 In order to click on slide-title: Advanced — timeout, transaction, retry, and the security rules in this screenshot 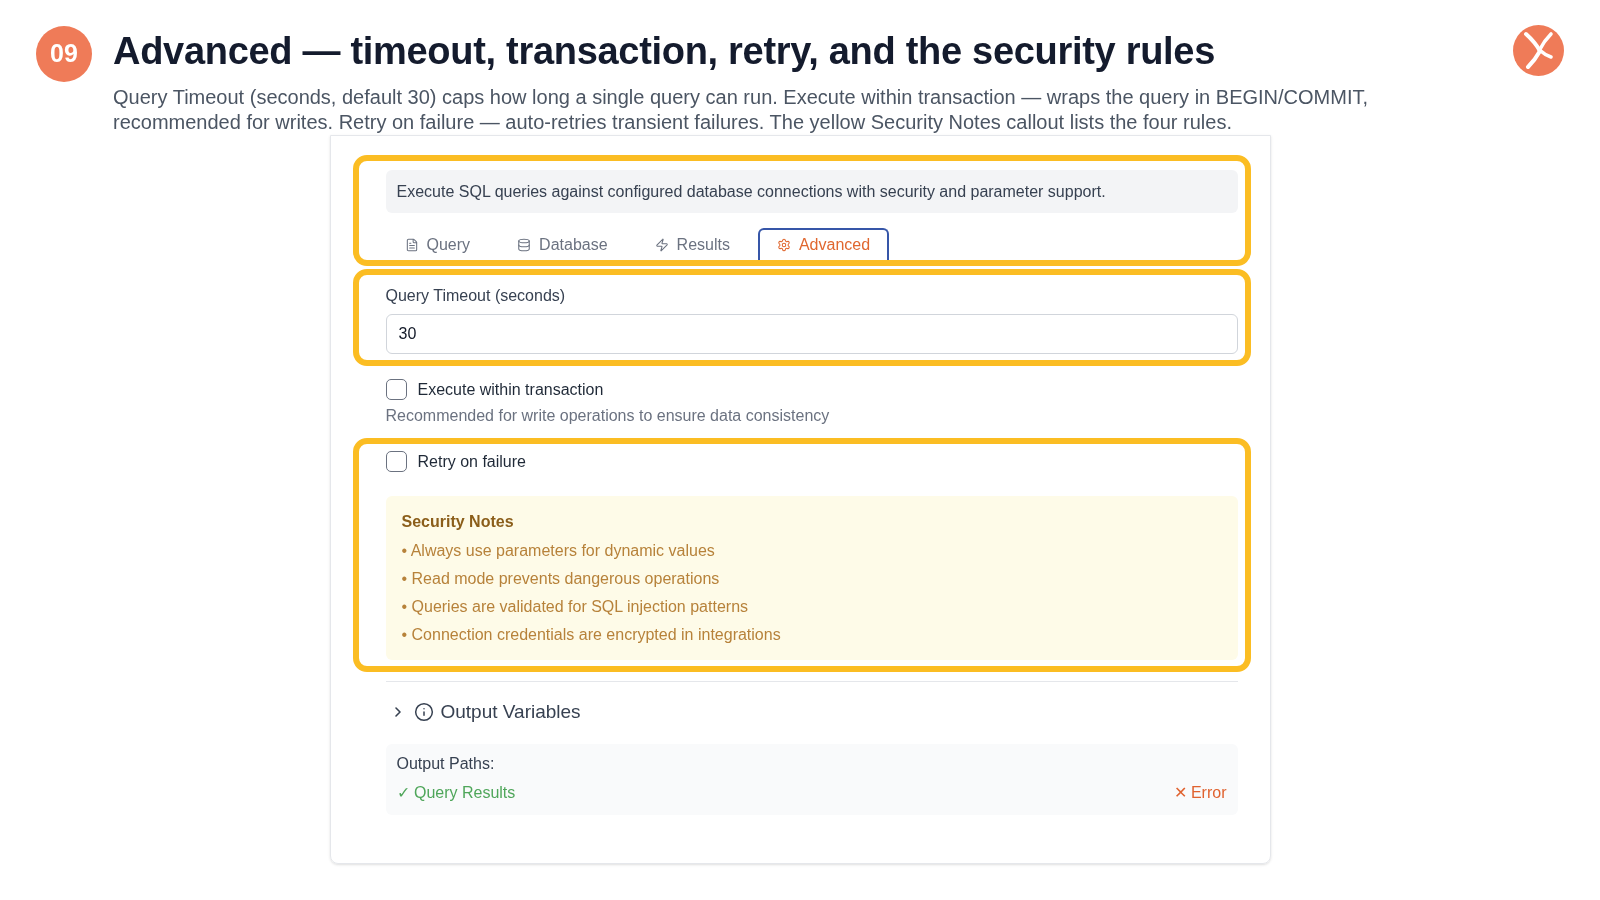, I will do `click(664, 51)`.